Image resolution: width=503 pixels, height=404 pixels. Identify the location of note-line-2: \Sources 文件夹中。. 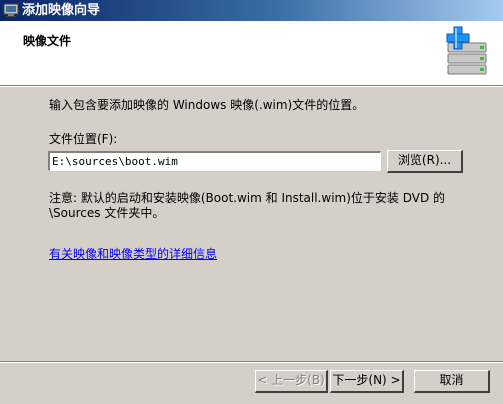
(107, 213).